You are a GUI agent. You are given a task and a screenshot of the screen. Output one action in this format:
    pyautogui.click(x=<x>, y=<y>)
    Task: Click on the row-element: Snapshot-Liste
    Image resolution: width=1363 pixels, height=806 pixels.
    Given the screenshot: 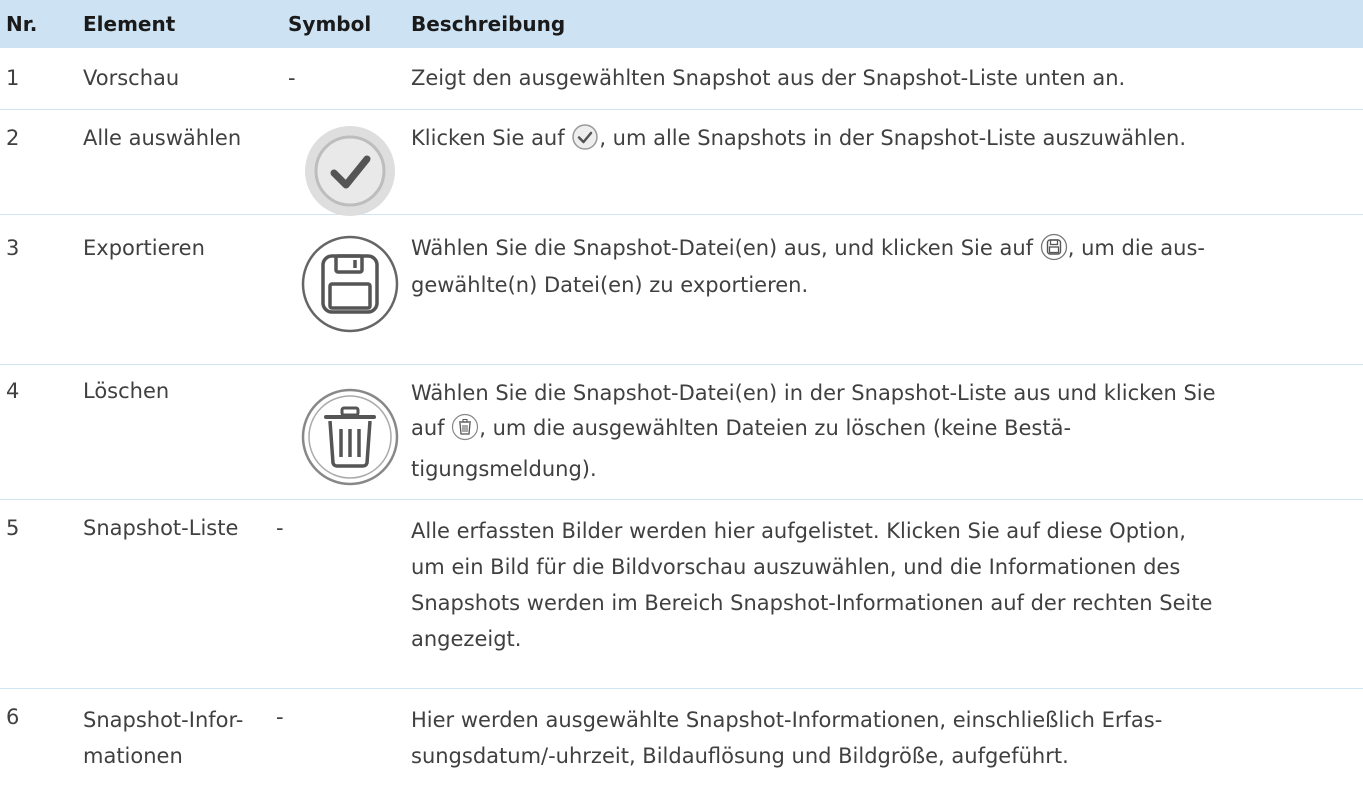 What is the action you would take?
    pyautogui.click(x=161, y=528)
    